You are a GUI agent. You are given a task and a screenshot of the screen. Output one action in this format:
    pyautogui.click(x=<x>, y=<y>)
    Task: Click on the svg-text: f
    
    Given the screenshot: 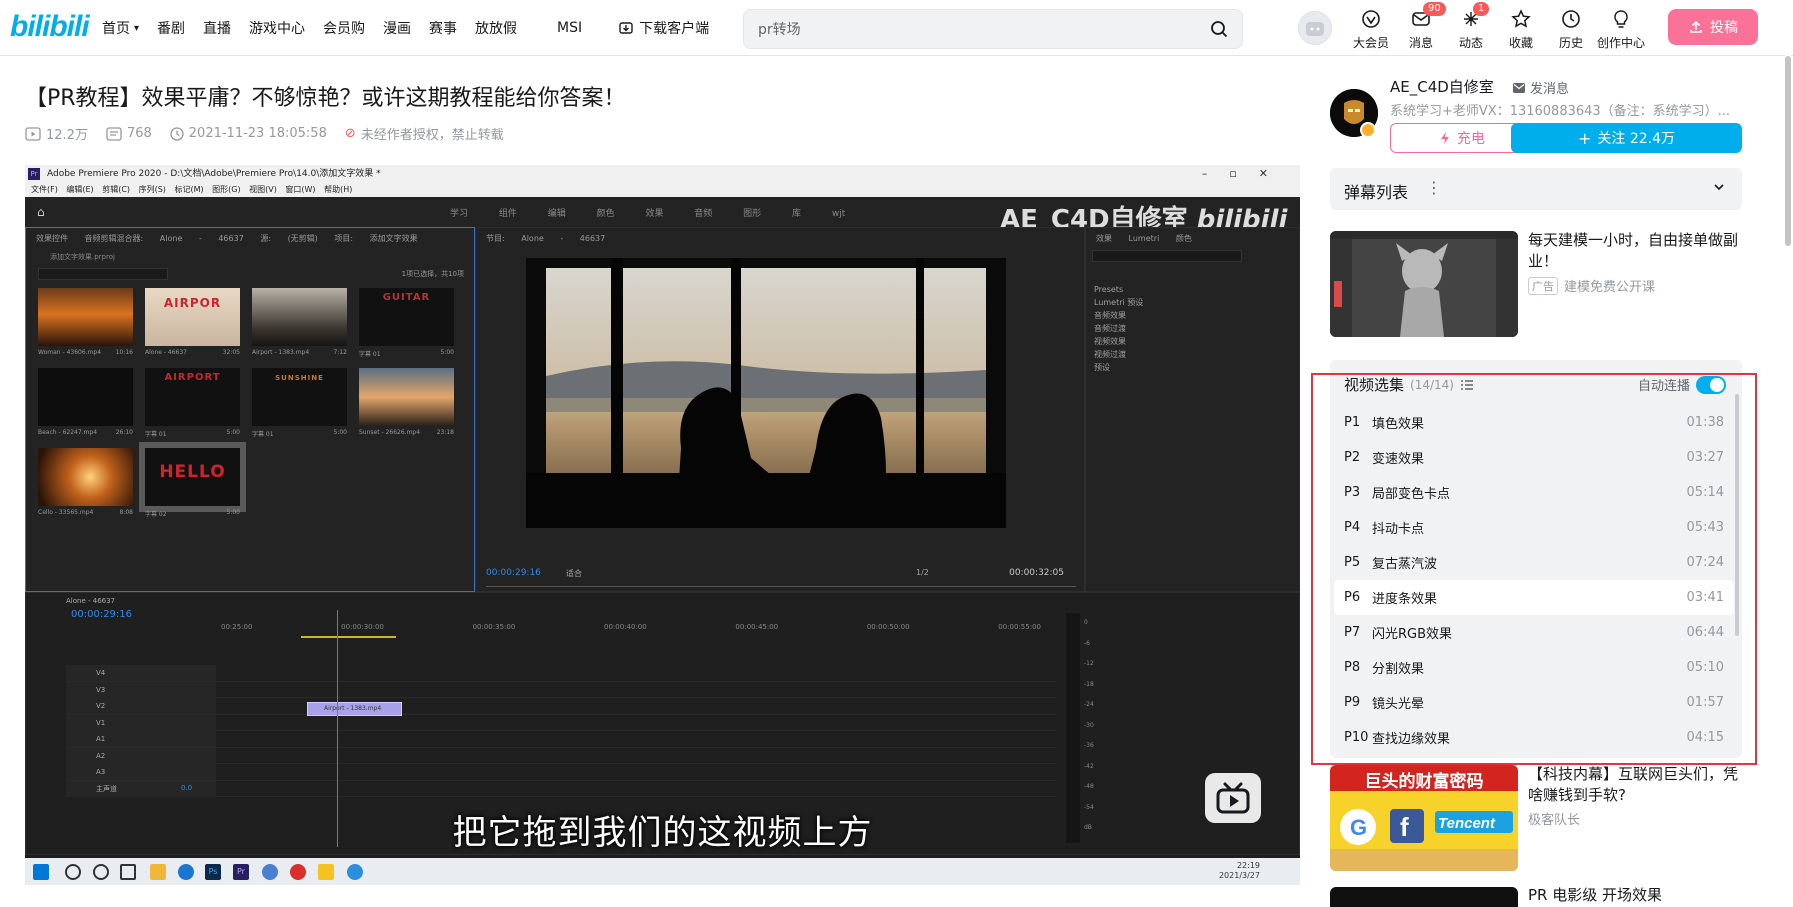 What is the action you would take?
    pyautogui.click(x=1404, y=827)
    